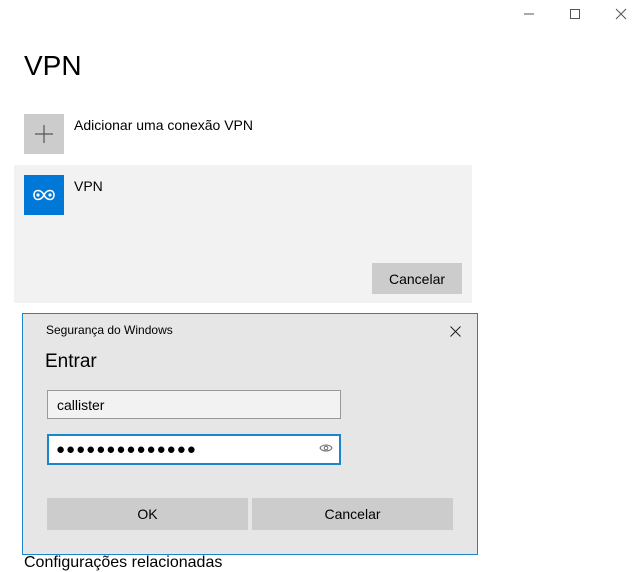 Image resolution: width=644 pixels, height=572 pixels. What do you see at coordinates (88, 186) in the screenshot?
I see `vpn-connection-name: VPN` at bounding box center [88, 186].